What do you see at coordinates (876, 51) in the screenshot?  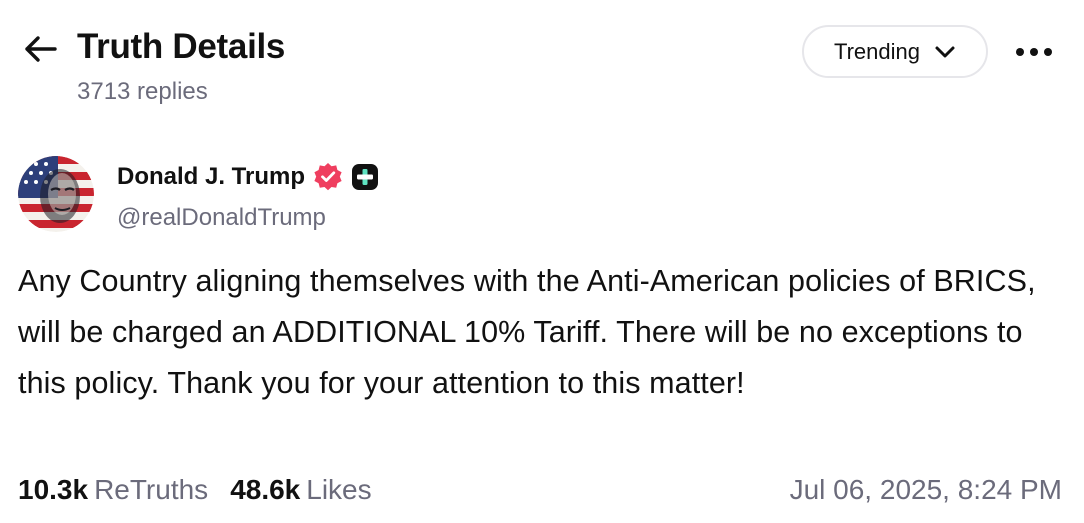 I see `sort-dropdown-label: Trending` at bounding box center [876, 51].